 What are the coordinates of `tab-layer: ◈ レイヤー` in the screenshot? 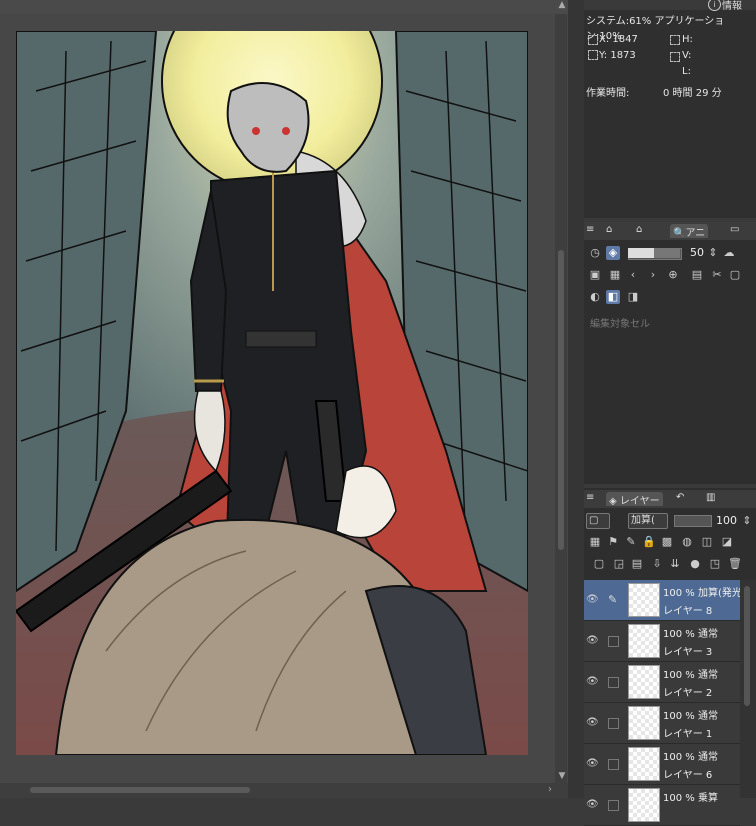 It's located at (634, 499).